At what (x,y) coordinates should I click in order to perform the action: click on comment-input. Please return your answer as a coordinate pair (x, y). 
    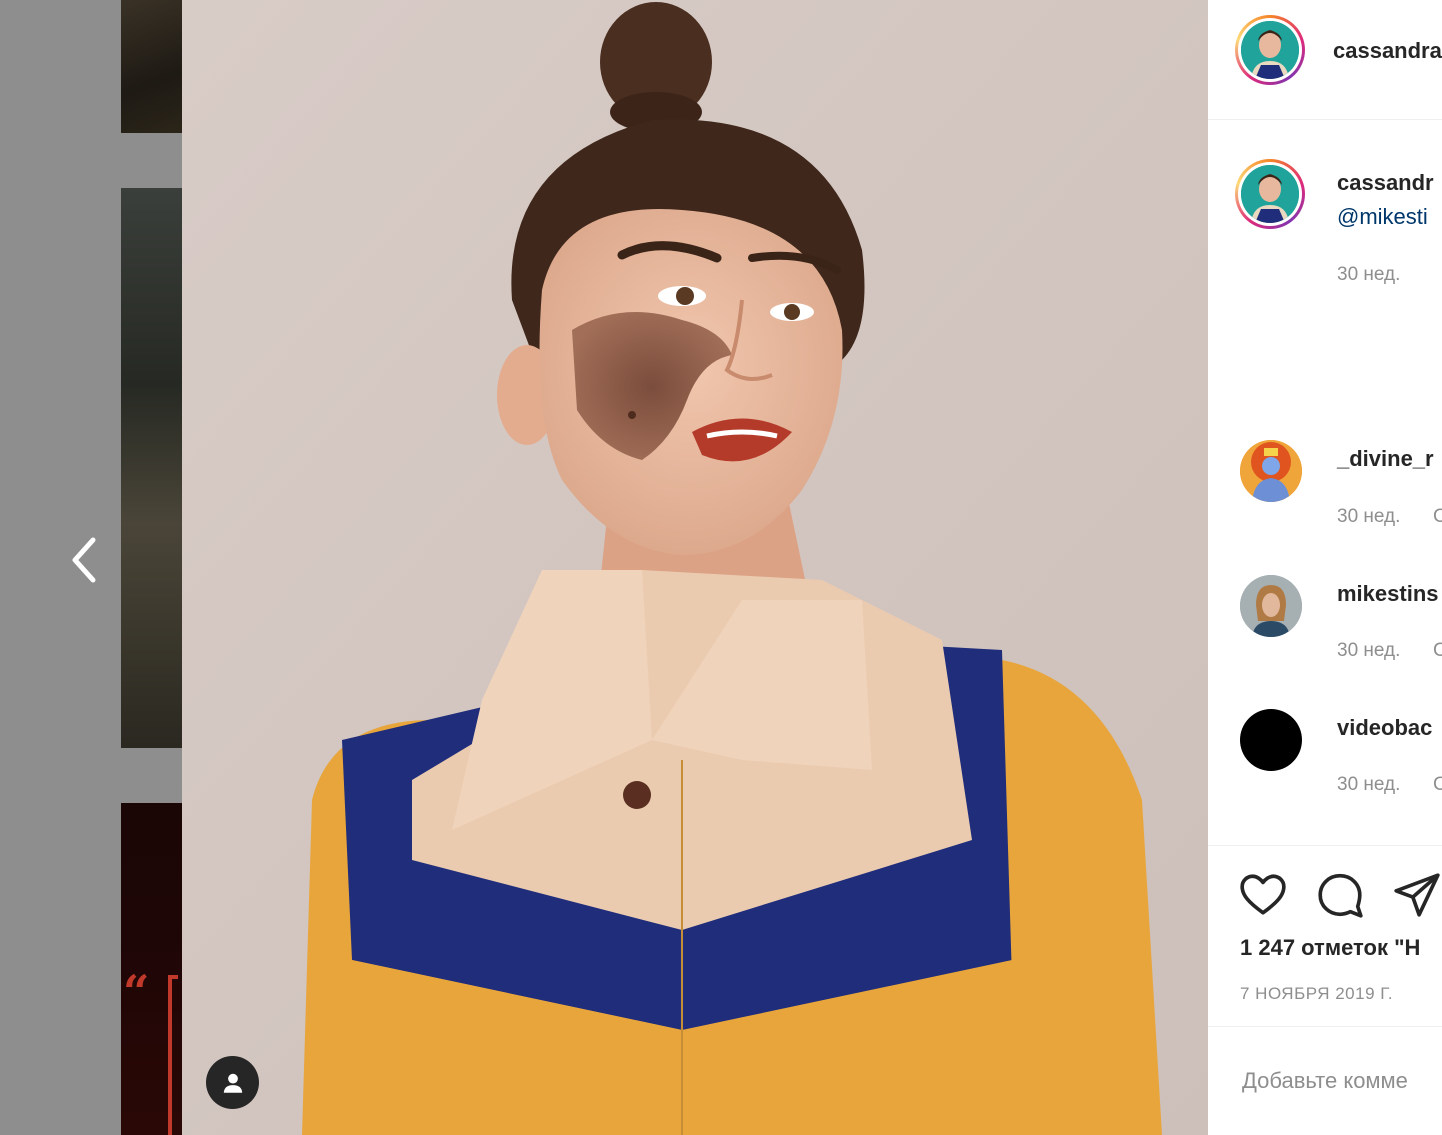
    Looking at the image, I should click on (1341, 1081).